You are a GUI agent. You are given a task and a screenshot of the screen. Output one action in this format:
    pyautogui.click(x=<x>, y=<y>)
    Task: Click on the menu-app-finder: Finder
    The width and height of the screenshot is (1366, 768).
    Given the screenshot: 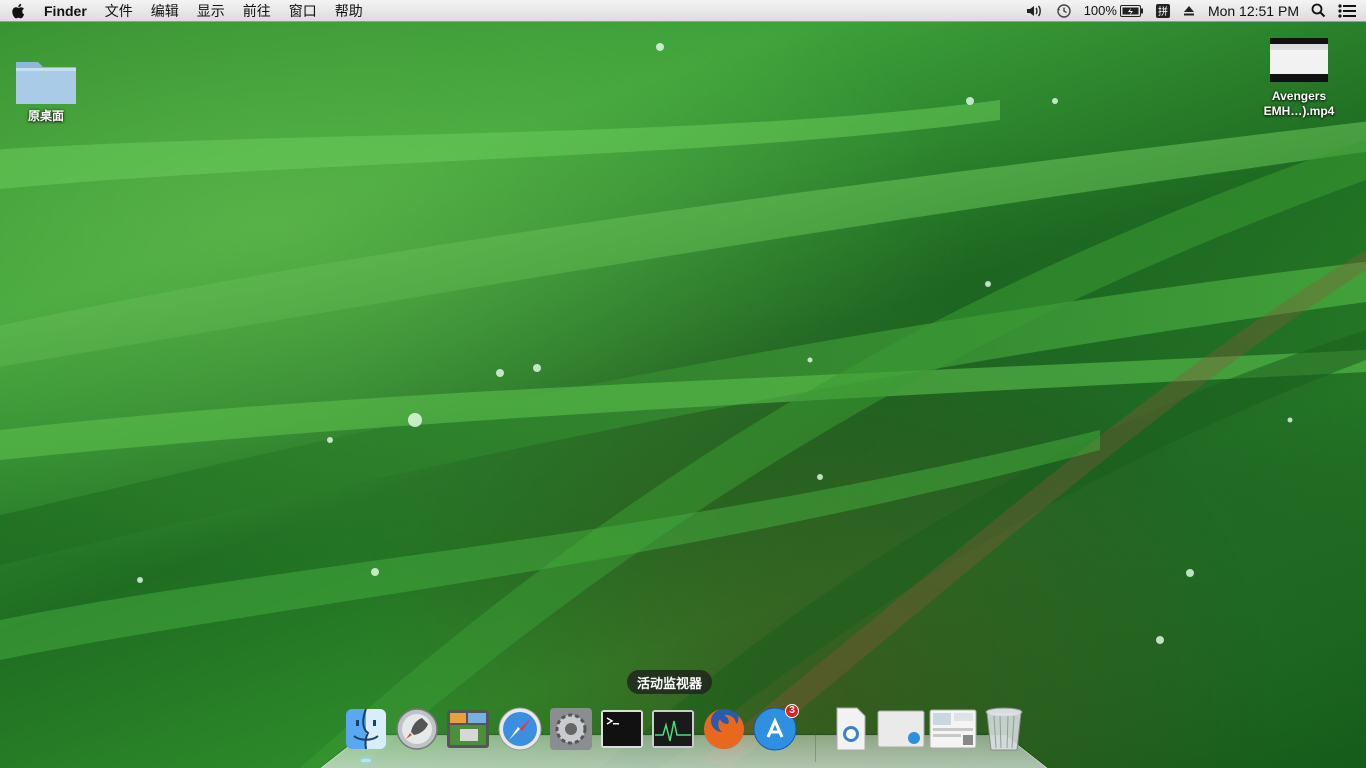 What is the action you would take?
    pyautogui.click(x=65, y=11)
    